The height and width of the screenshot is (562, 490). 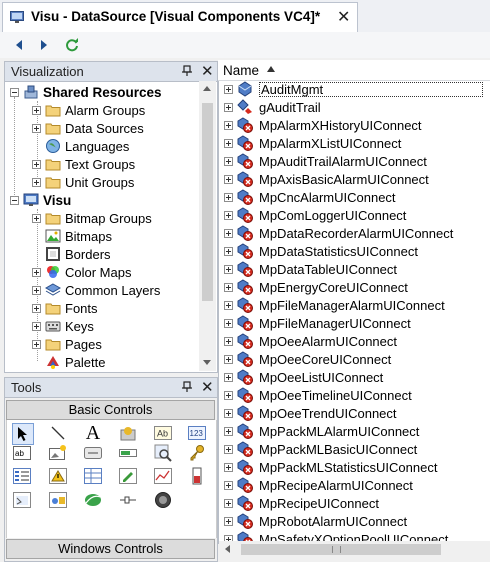 What do you see at coordinates (40, 200) in the screenshot?
I see `tree-node-visu: Visu` at bounding box center [40, 200].